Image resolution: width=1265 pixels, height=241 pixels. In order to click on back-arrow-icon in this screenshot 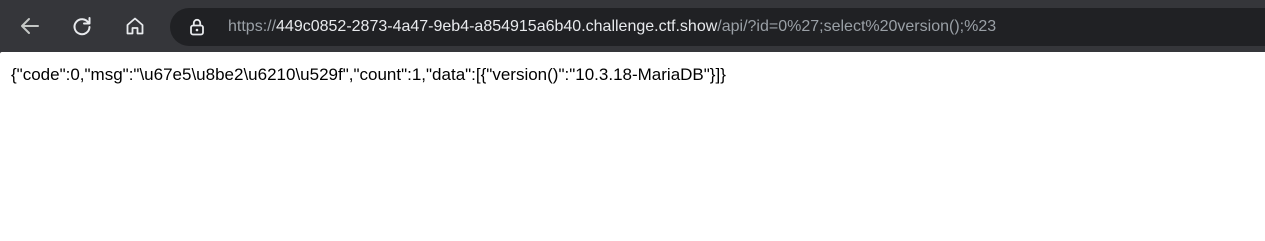, I will do `click(30, 26)`.